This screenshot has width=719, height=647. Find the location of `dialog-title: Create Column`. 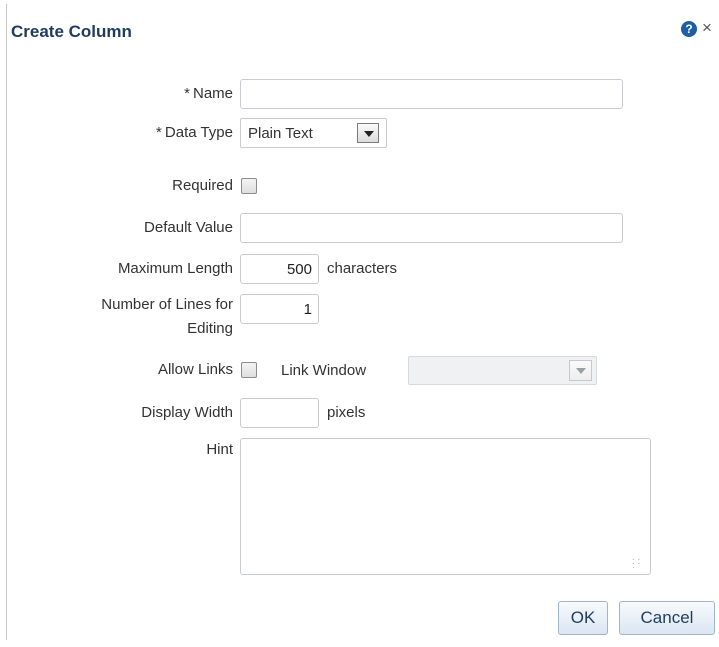

dialog-title: Create Column is located at coordinates (71, 31).